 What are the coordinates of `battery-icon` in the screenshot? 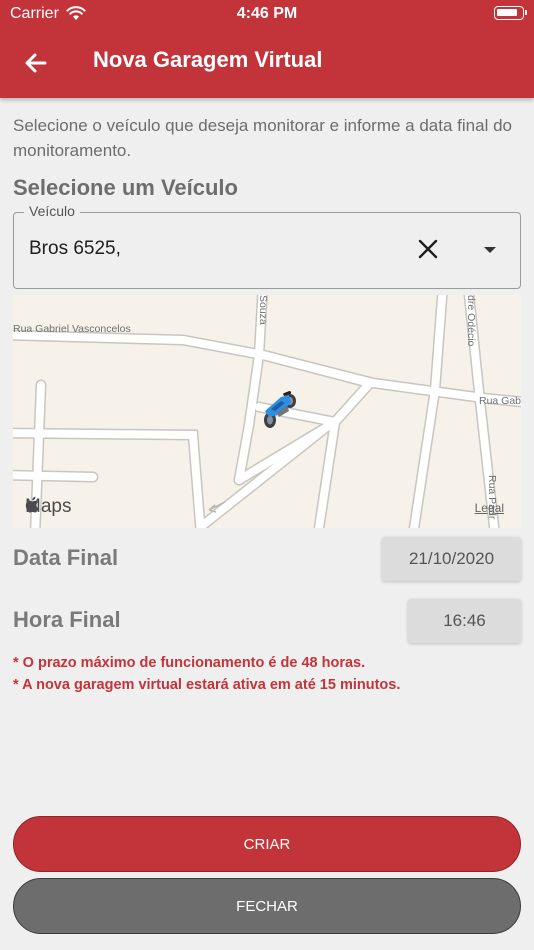 It's located at (510, 13).